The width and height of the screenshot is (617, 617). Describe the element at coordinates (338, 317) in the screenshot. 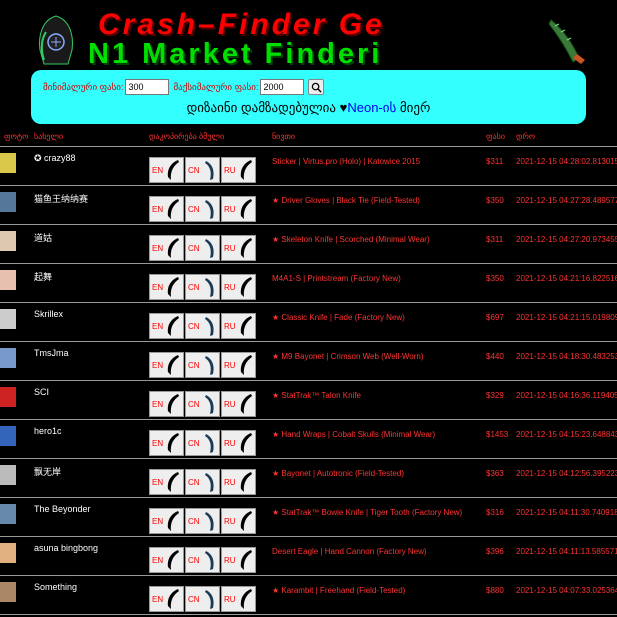

I see `item-name: ★ Classic Knife | Fade (Factory New)` at that location.